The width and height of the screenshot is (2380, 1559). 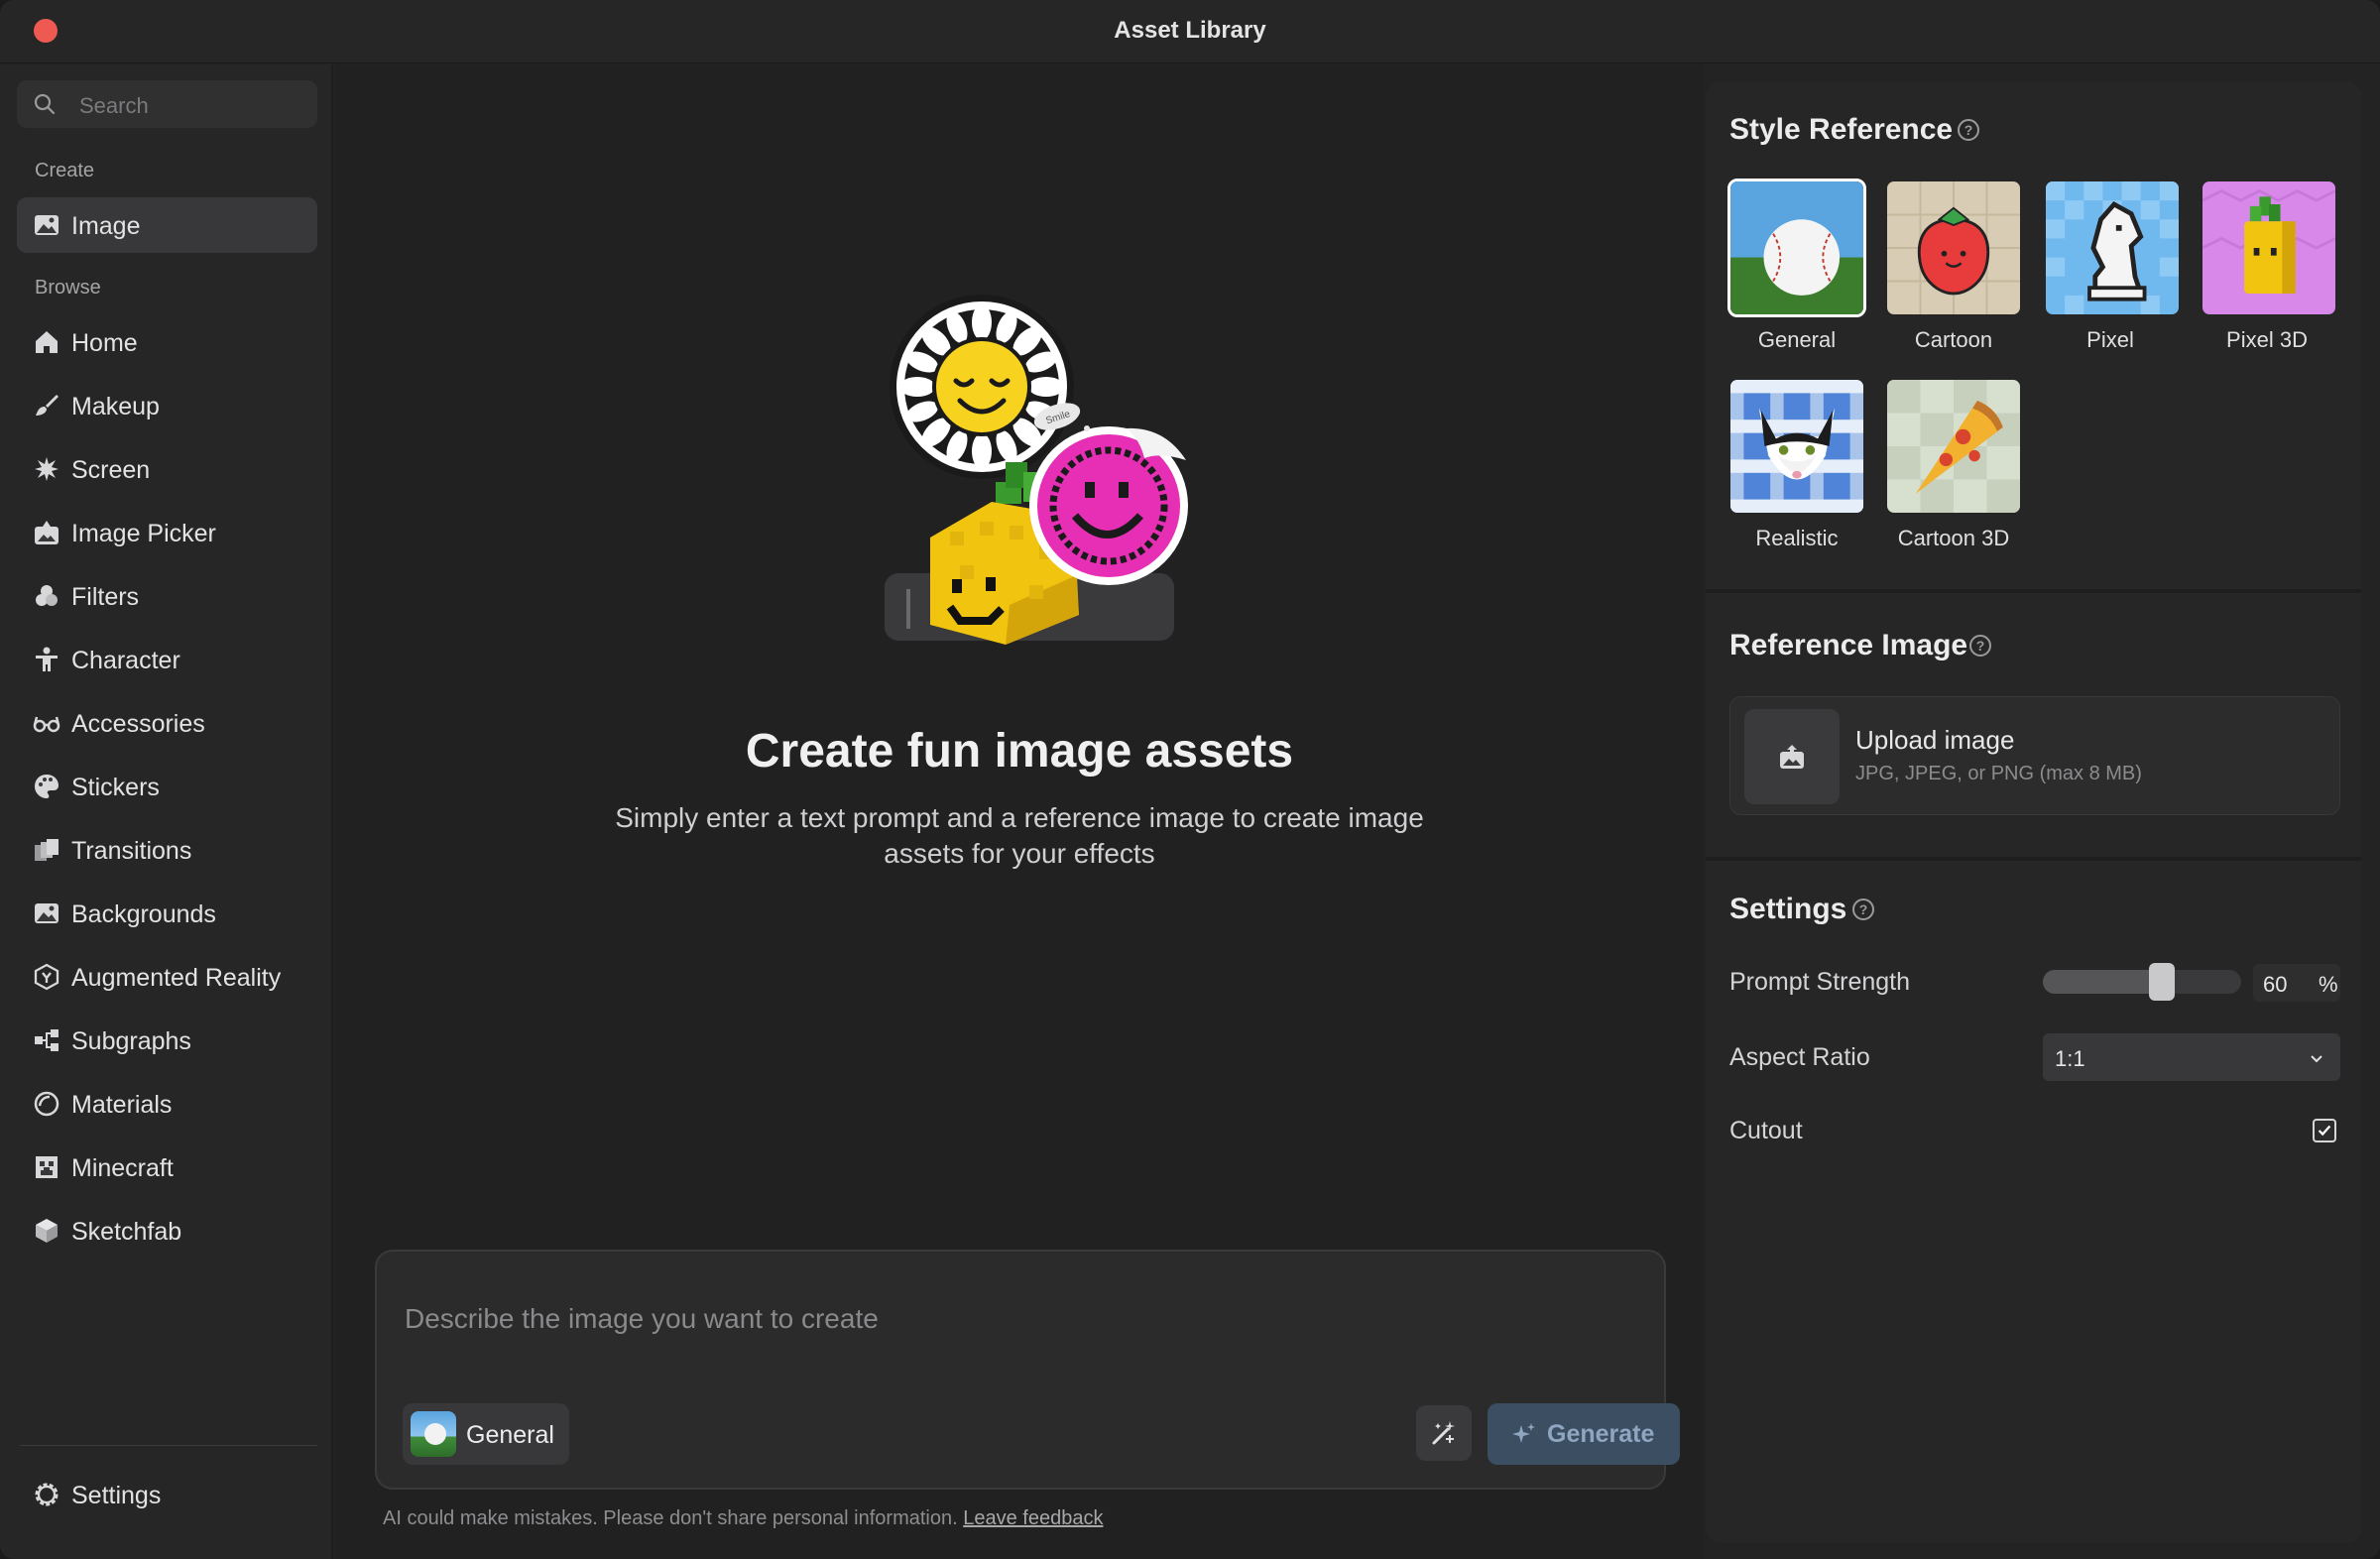 I want to click on filters-icon, so click(x=47, y=595).